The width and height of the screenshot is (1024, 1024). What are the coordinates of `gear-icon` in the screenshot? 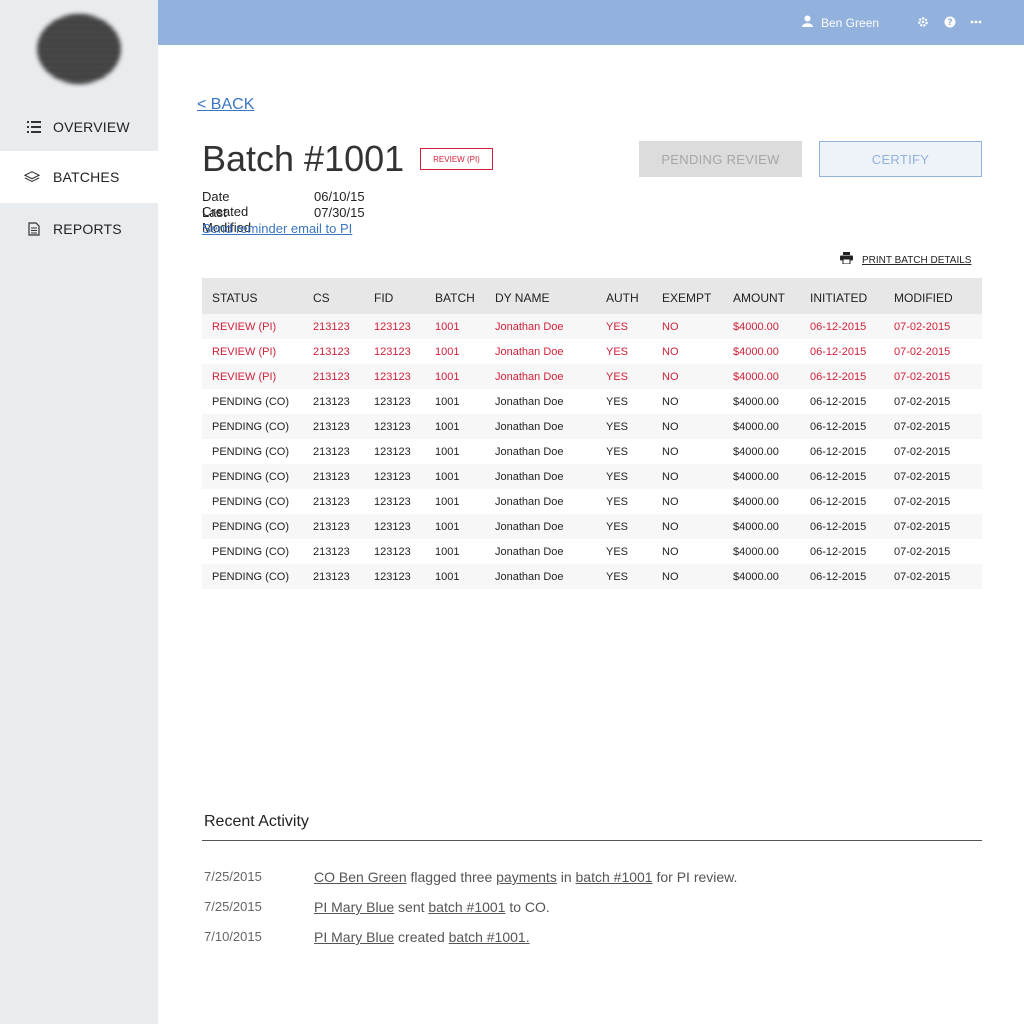 It's located at (923, 22).